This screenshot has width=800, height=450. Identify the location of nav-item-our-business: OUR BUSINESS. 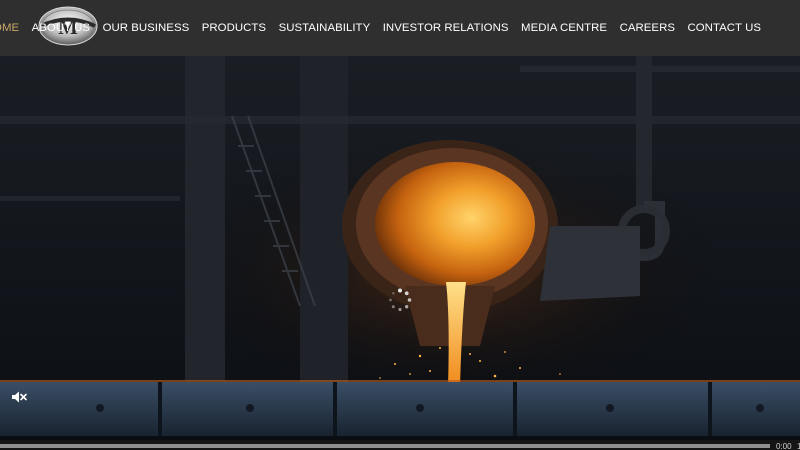
(146, 28).